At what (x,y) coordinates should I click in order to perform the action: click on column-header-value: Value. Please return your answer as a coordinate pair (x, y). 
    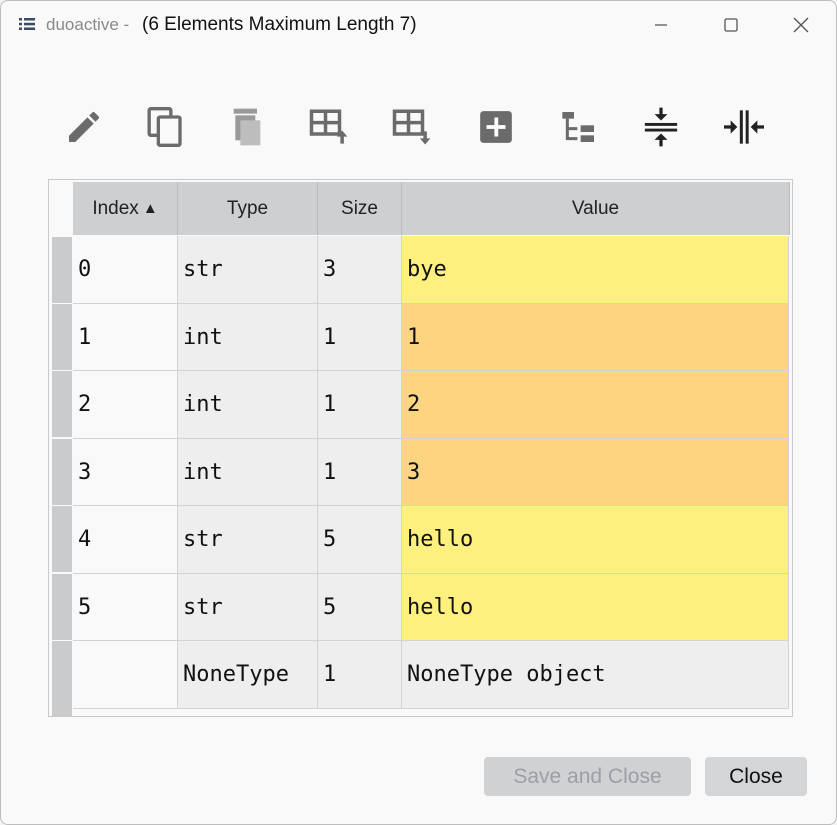
    Looking at the image, I should click on (596, 208).